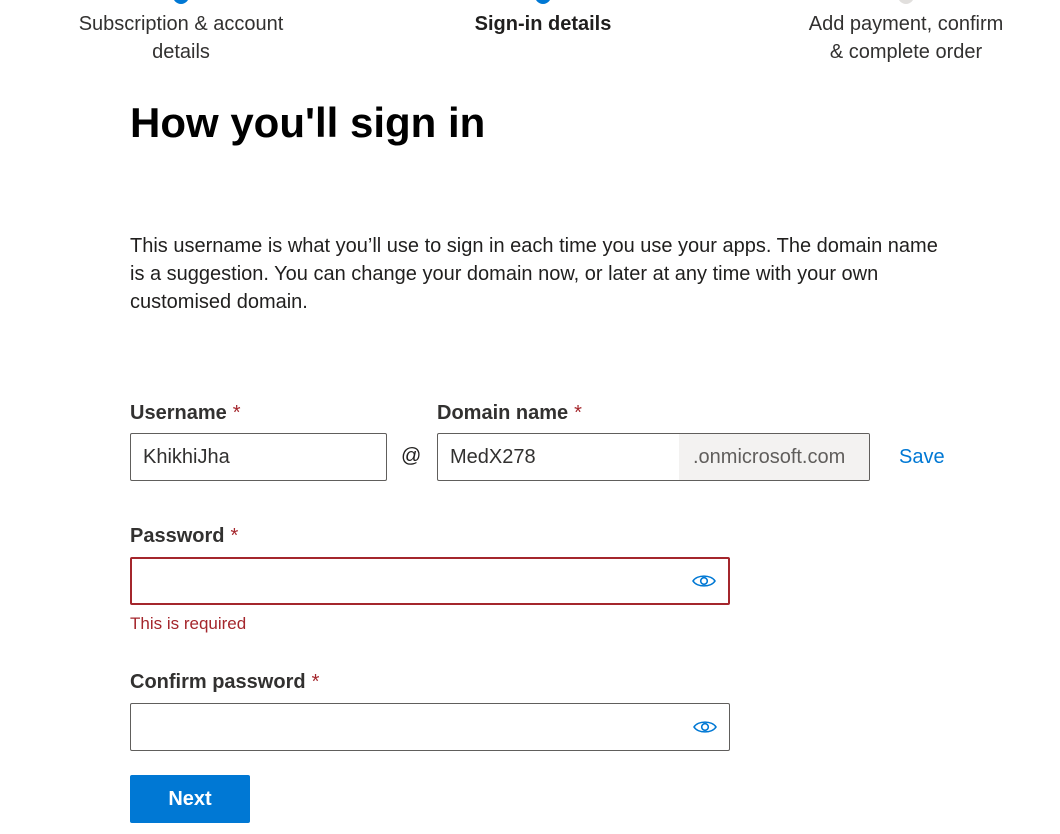 This screenshot has height=834, width=1060. What do you see at coordinates (190, 799) in the screenshot?
I see `next-button: Next` at bounding box center [190, 799].